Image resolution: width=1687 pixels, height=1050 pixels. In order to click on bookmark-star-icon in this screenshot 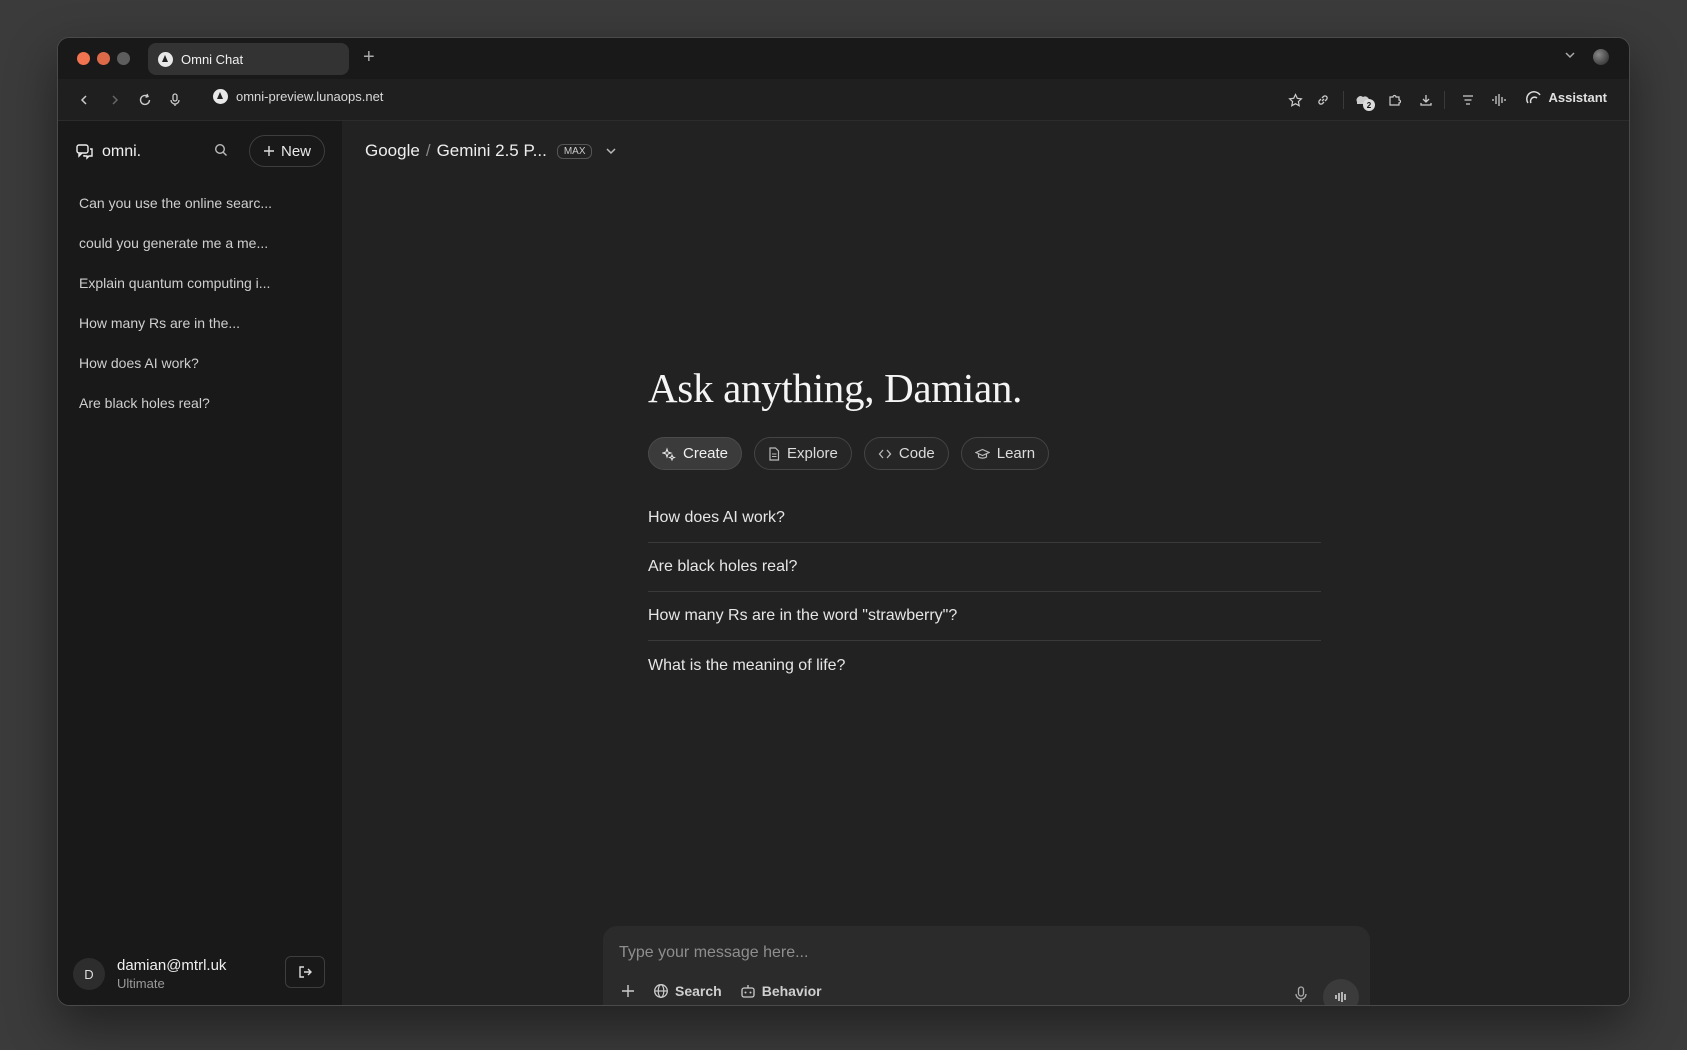, I will do `click(1295, 100)`.